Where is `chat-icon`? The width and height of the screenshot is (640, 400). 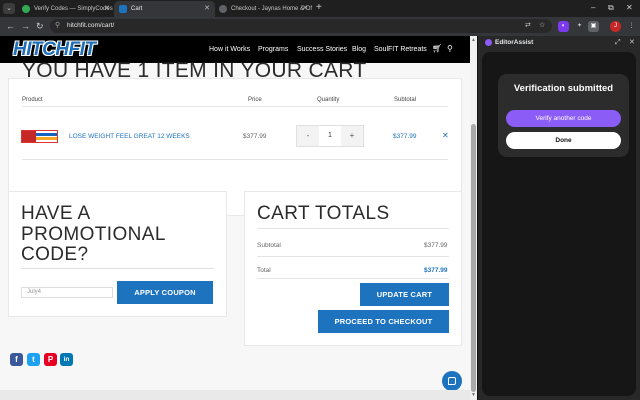 chat-icon is located at coordinates (452, 381).